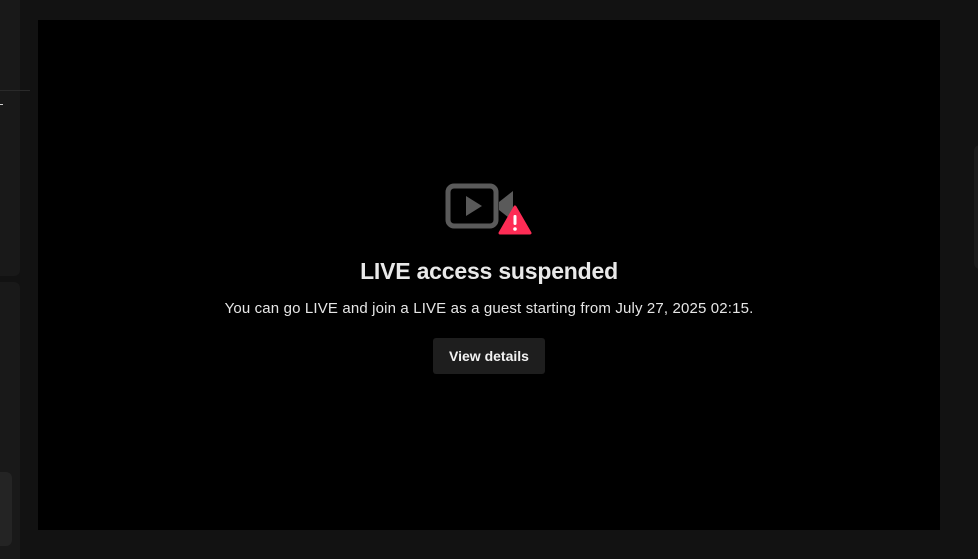  I want to click on view-details-button: View details, so click(489, 356).